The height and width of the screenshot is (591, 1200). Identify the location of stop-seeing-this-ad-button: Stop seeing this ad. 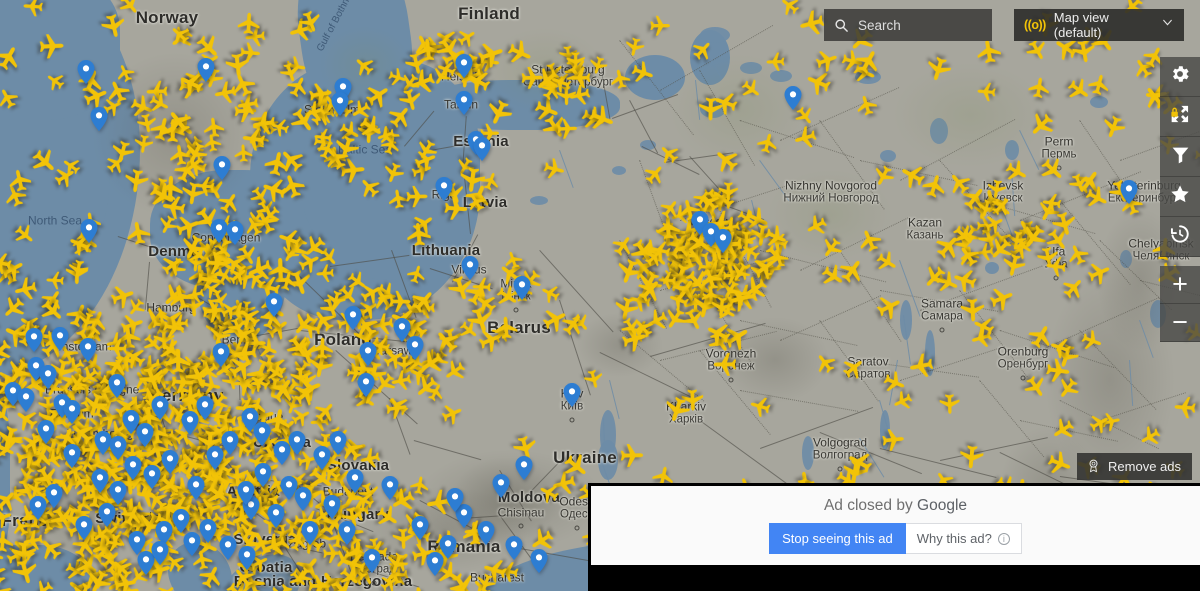
(837, 538).